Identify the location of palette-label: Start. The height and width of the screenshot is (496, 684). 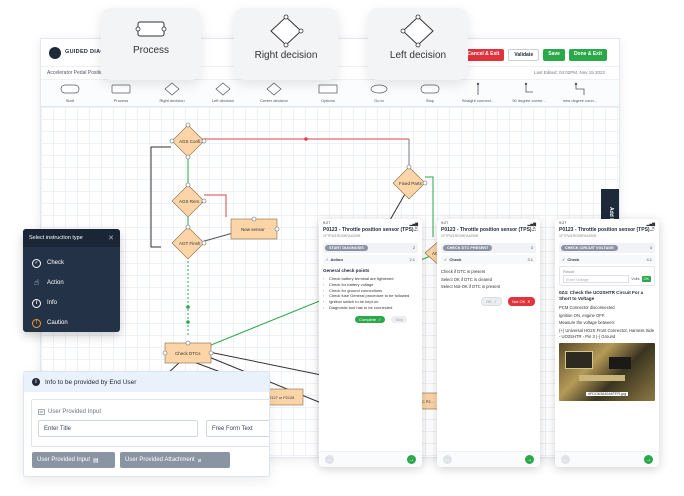
(70, 100).